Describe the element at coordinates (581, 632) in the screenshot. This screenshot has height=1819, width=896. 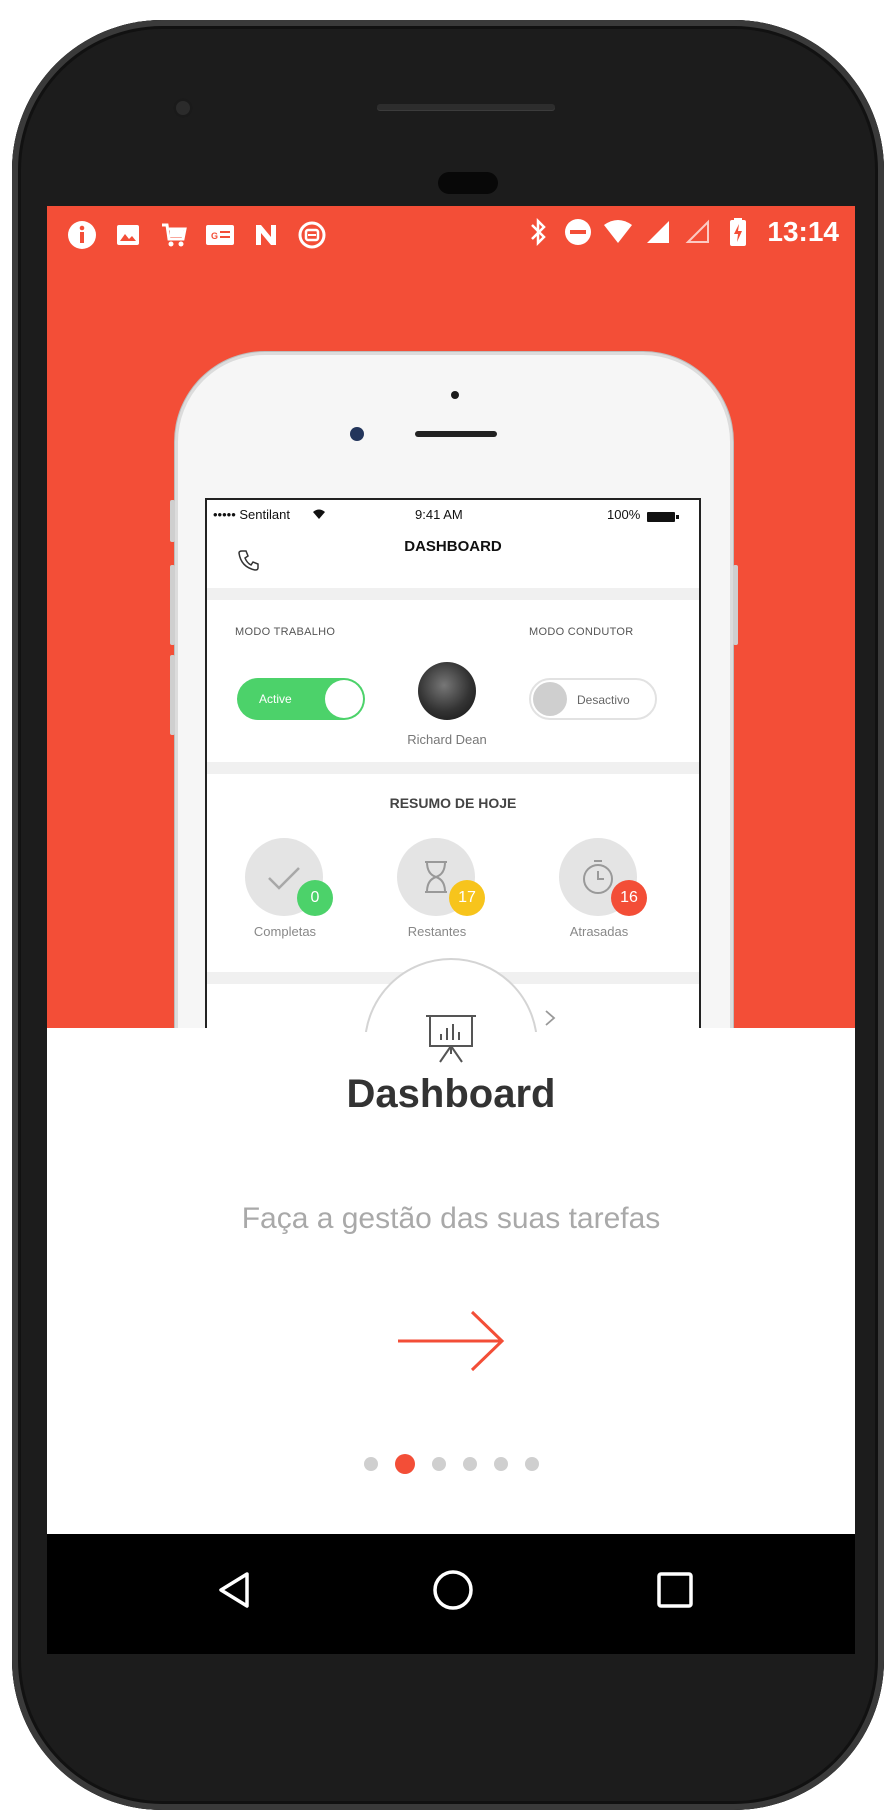
I see `modo-condutor-label: MODO CONDUTOR` at that location.